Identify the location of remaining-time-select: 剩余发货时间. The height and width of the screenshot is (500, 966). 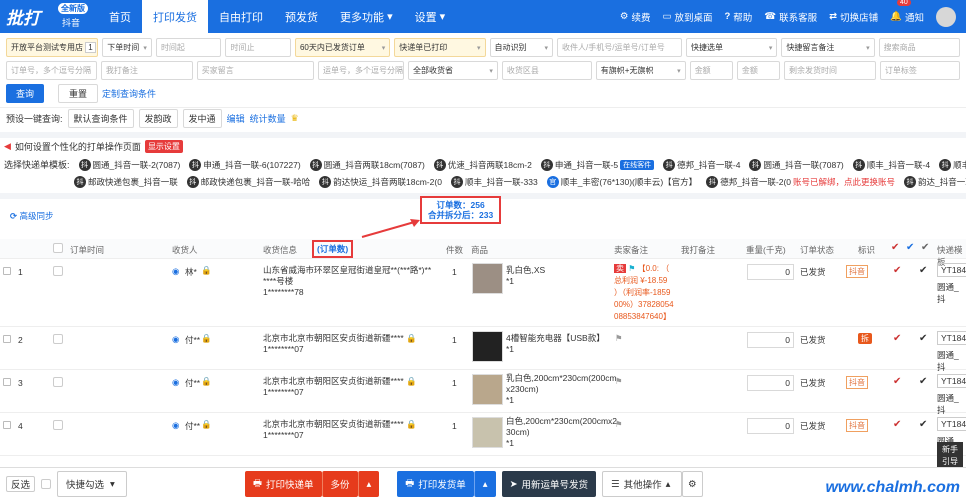
(829, 70).